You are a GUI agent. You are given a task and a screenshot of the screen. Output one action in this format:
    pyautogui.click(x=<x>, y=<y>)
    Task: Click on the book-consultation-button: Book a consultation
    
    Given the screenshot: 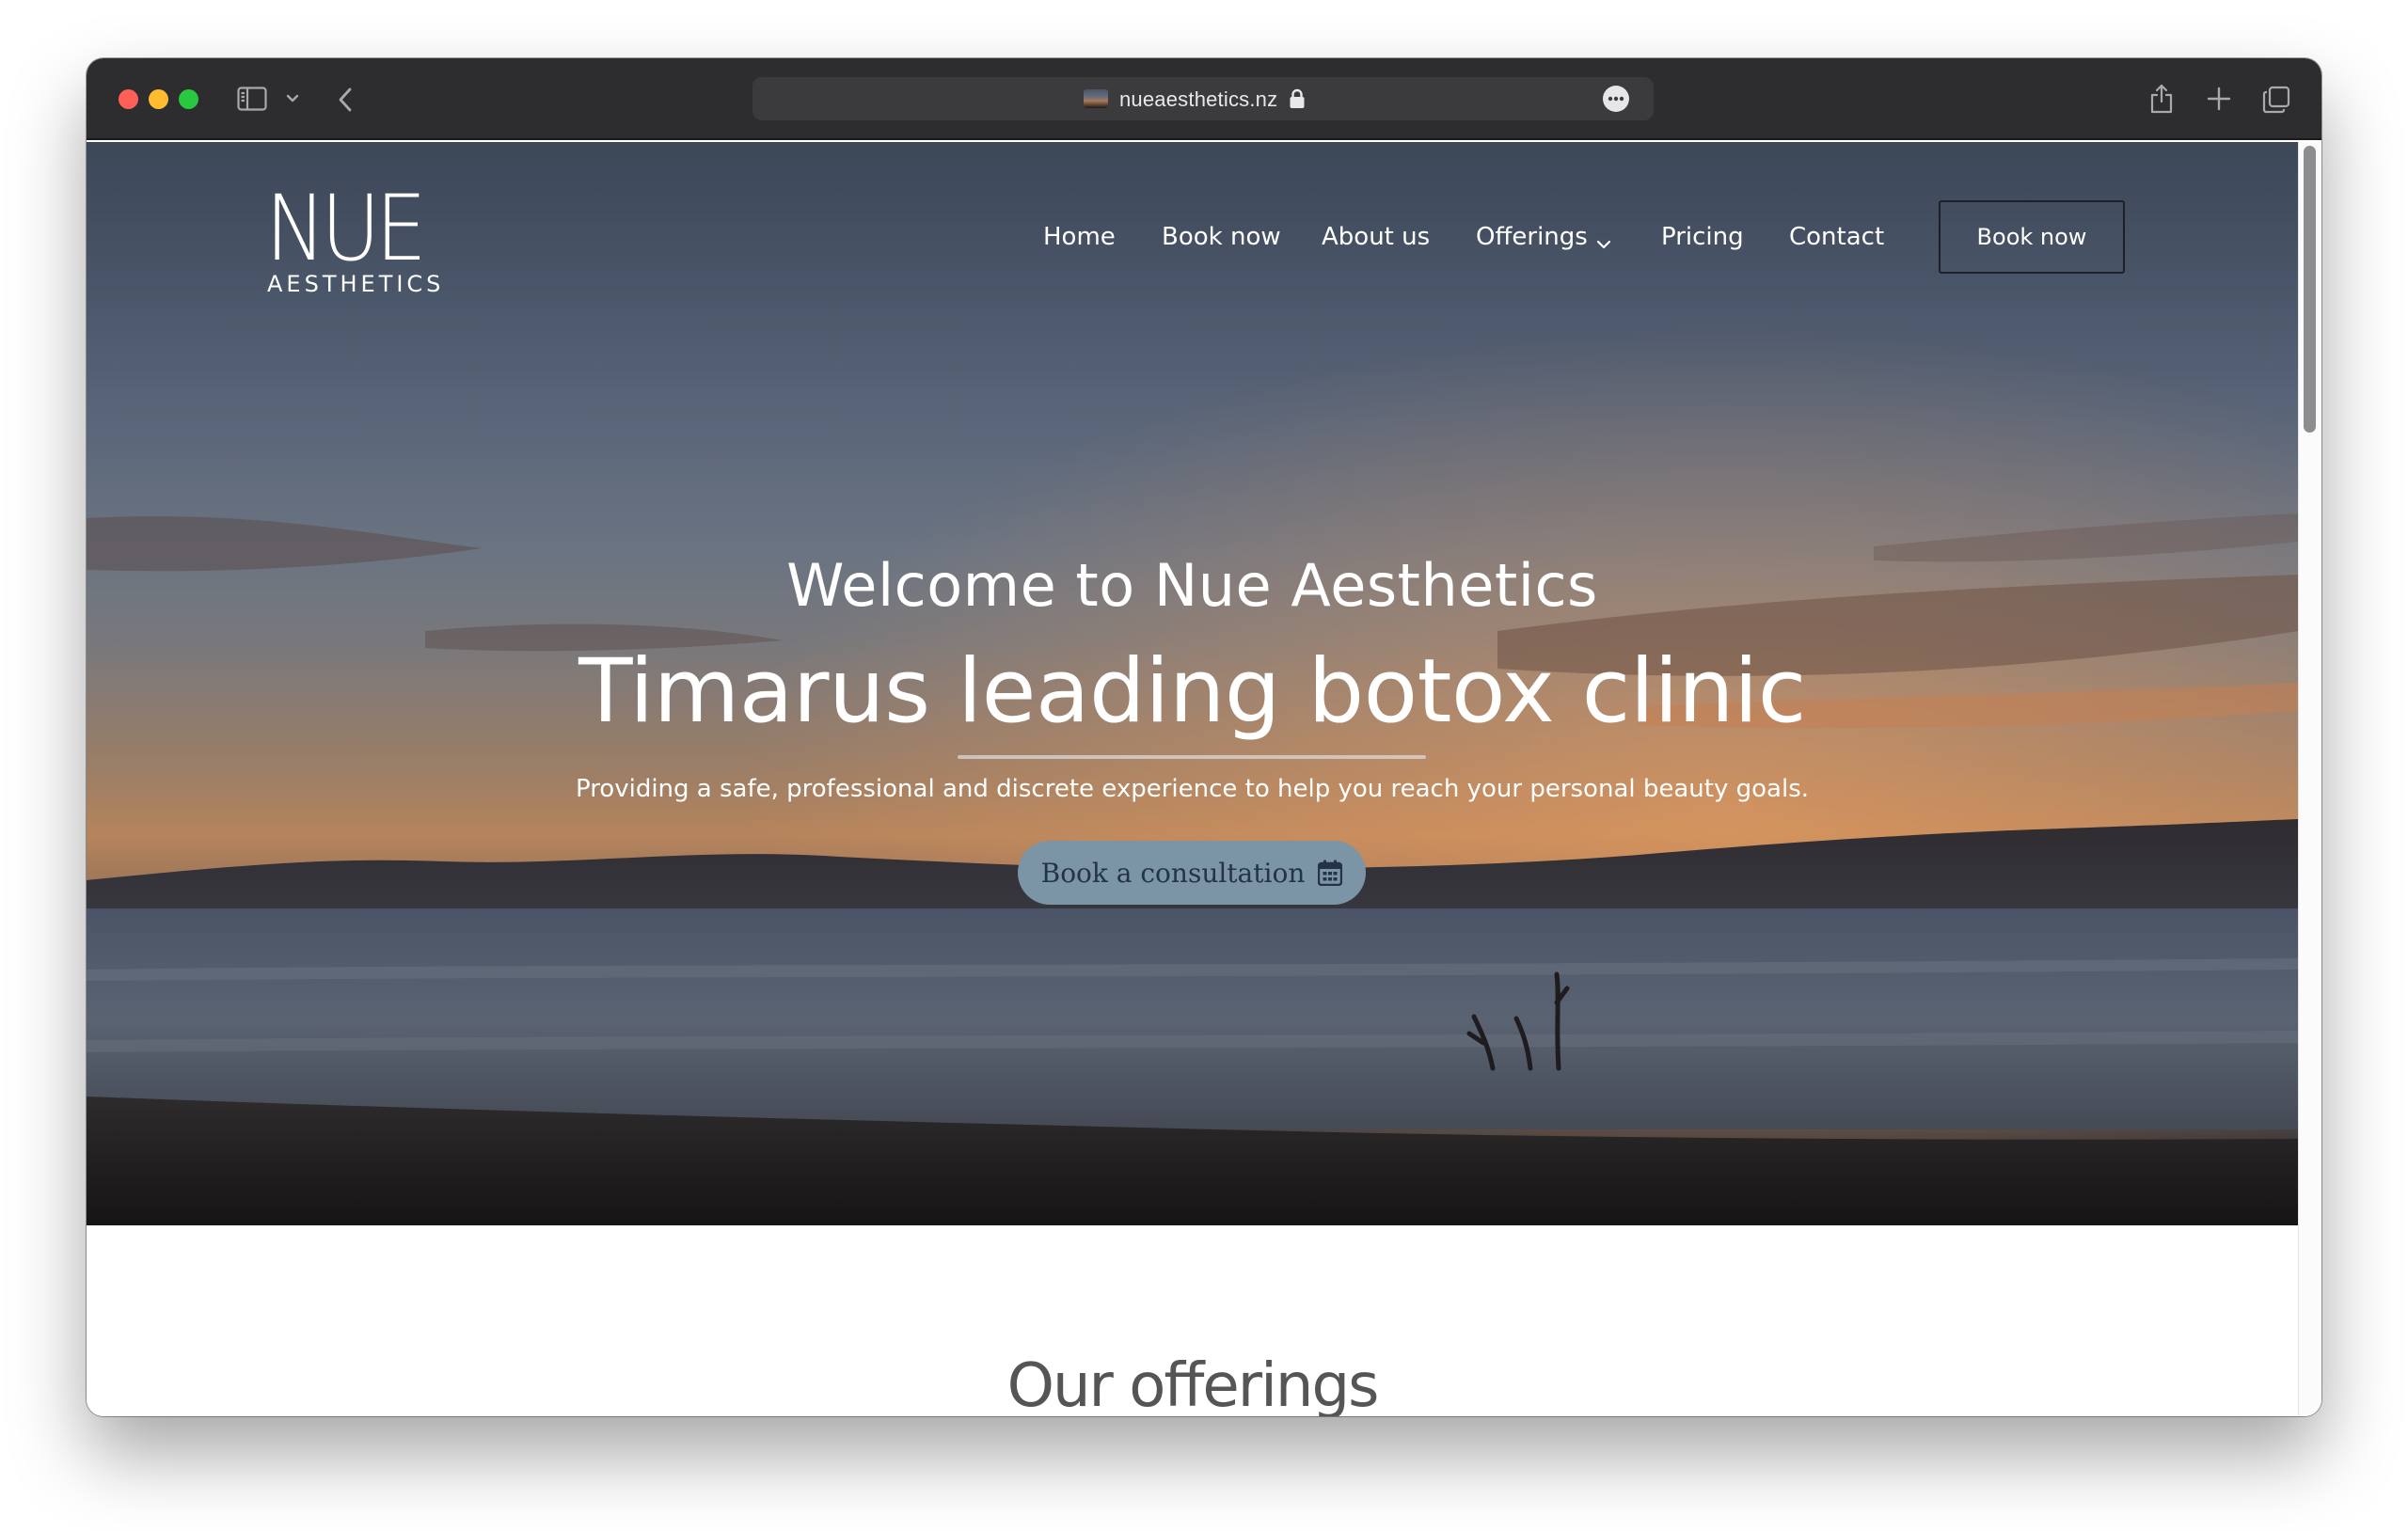 What is the action you would take?
    pyautogui.click(x=1192, y=873)
    